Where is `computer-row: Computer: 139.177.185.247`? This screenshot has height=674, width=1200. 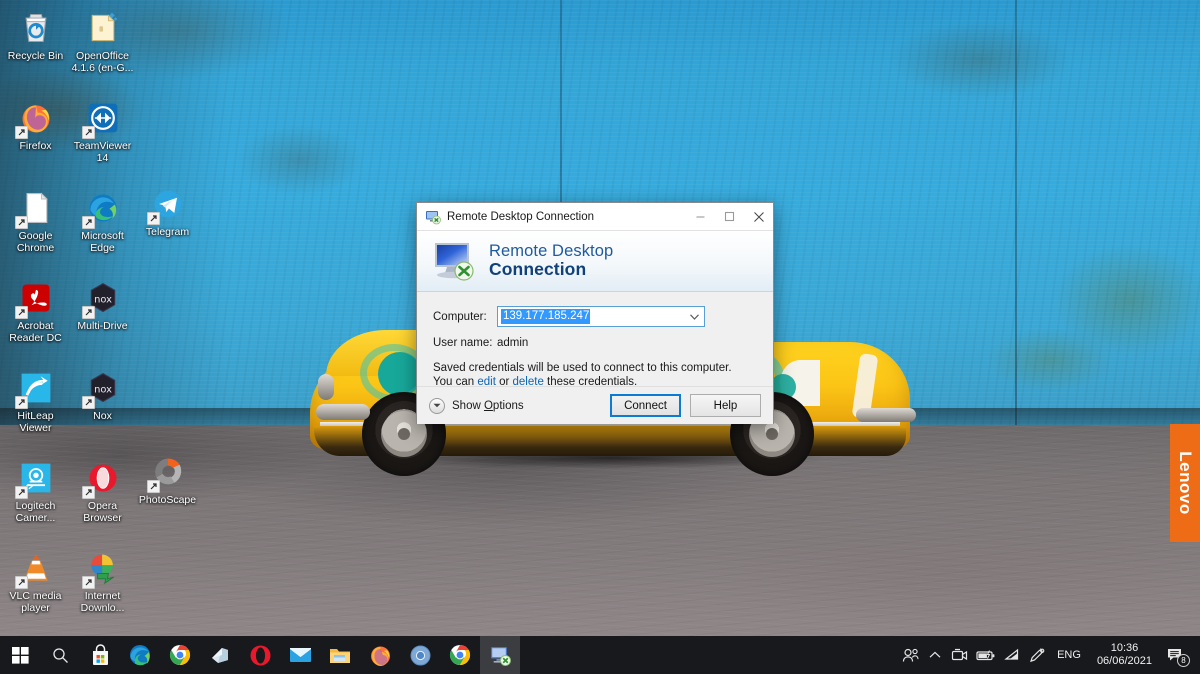 computer-row: Computer: 139.177.185.247 is located at coordinates (596, 316).